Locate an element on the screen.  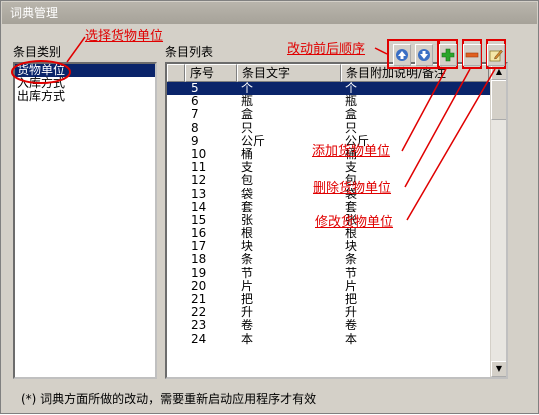
vertical-scrollbar: ▲ ▼ is located at coordinates (498, 220).